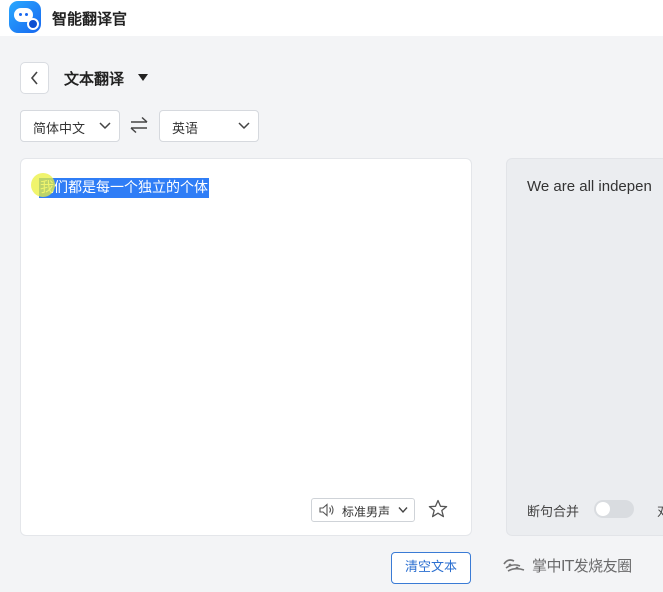  I want to click on translation-text: We are all indepen, so click(589, 186).